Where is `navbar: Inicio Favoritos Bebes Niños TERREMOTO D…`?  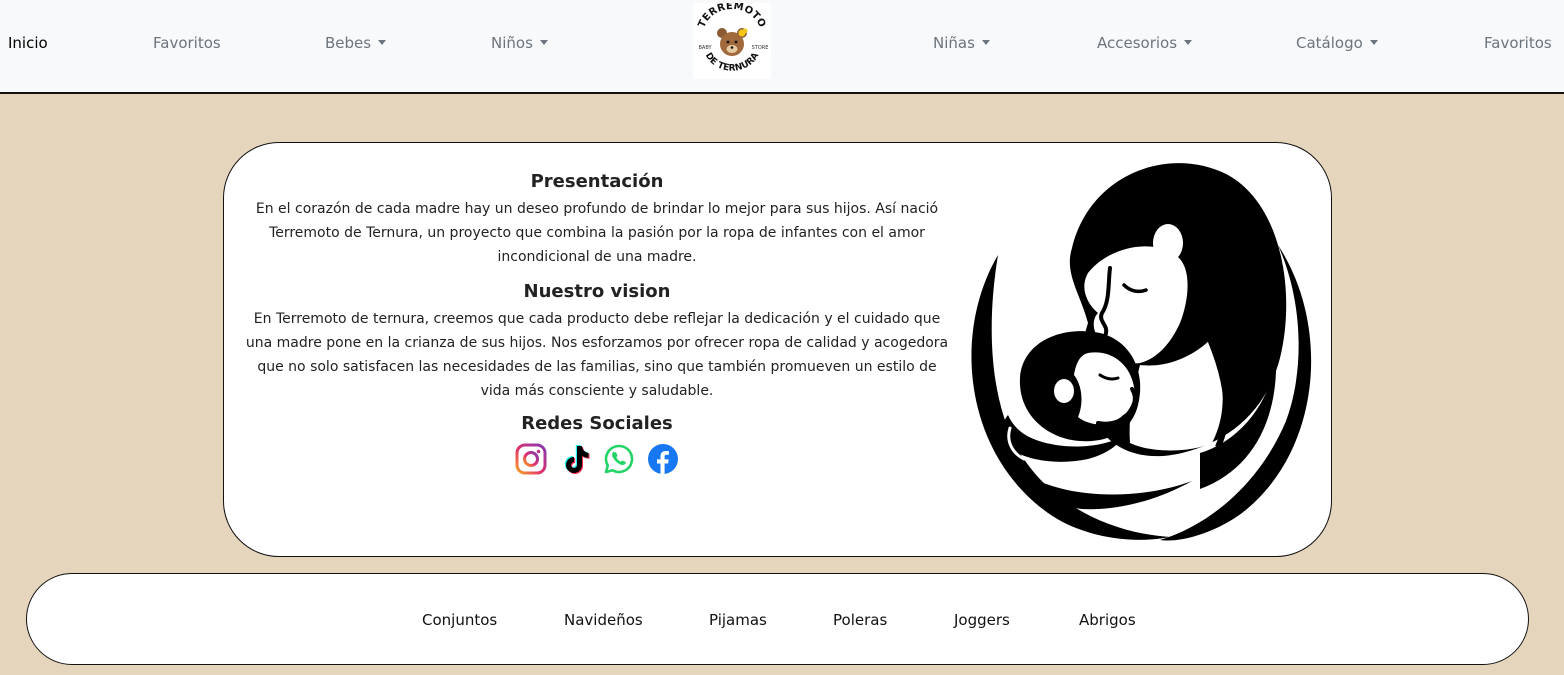
navbar: Inicio Favoritos Bebes Niños TERREMOTO D… is located at coordinates (782, 47).